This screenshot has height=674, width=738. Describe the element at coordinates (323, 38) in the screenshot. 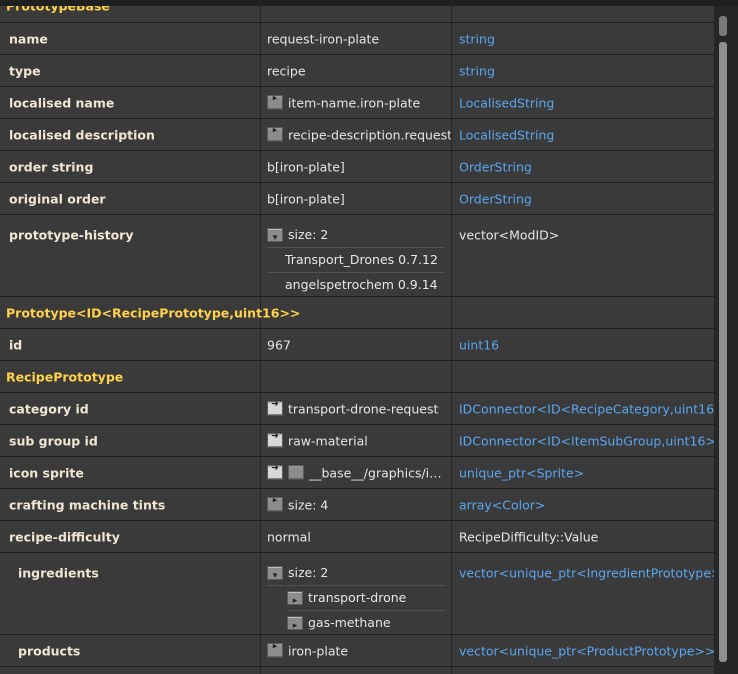

I see `property-value: request-iron-plate` at that location.